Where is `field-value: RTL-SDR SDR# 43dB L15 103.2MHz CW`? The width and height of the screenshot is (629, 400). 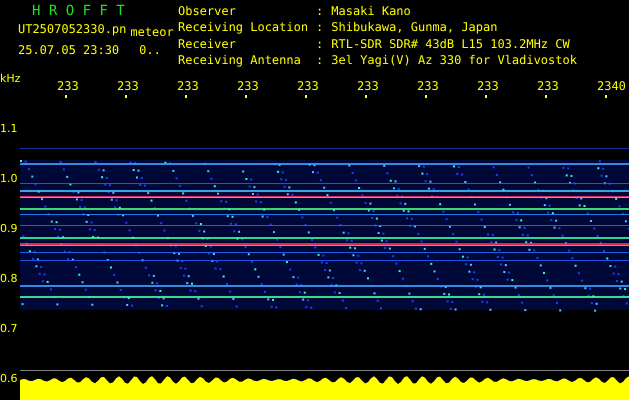 field-value: RTL-SDR SDR# 43dB L15 103.2MHz CW is located at coordinates (451, 45).